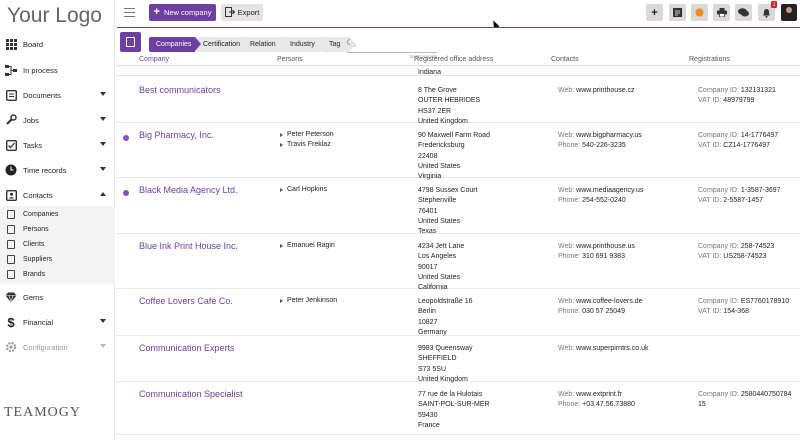 This screenshot has height=440, width=800. Describe the element at coordinates (305, 146) in the screenshot. I see `person-link: Travis Freklaz` at that location.